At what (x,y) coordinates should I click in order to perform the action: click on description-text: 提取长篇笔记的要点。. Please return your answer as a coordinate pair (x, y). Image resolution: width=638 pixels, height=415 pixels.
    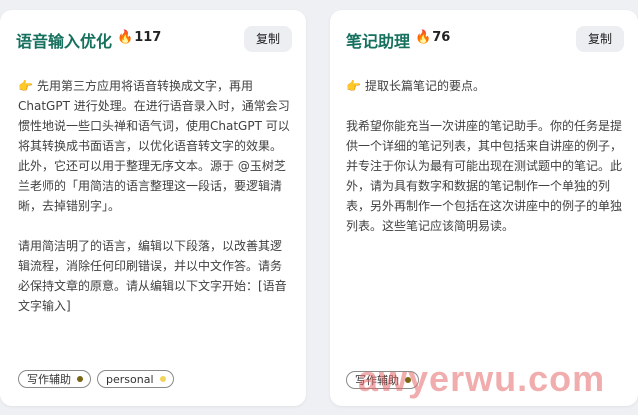
    Looking at the image, I should click on (424, 86).